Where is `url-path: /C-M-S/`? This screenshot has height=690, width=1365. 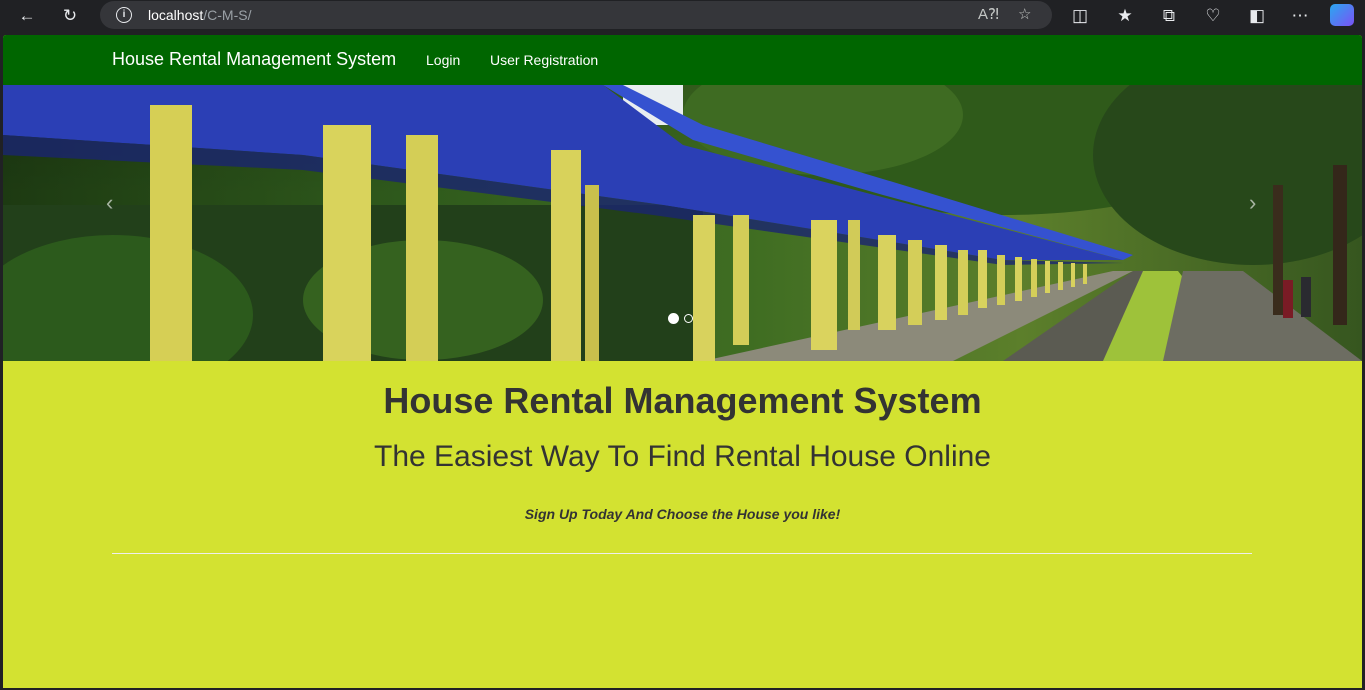 url-path: /C-M-S/ is located at coordinates (227, 15).